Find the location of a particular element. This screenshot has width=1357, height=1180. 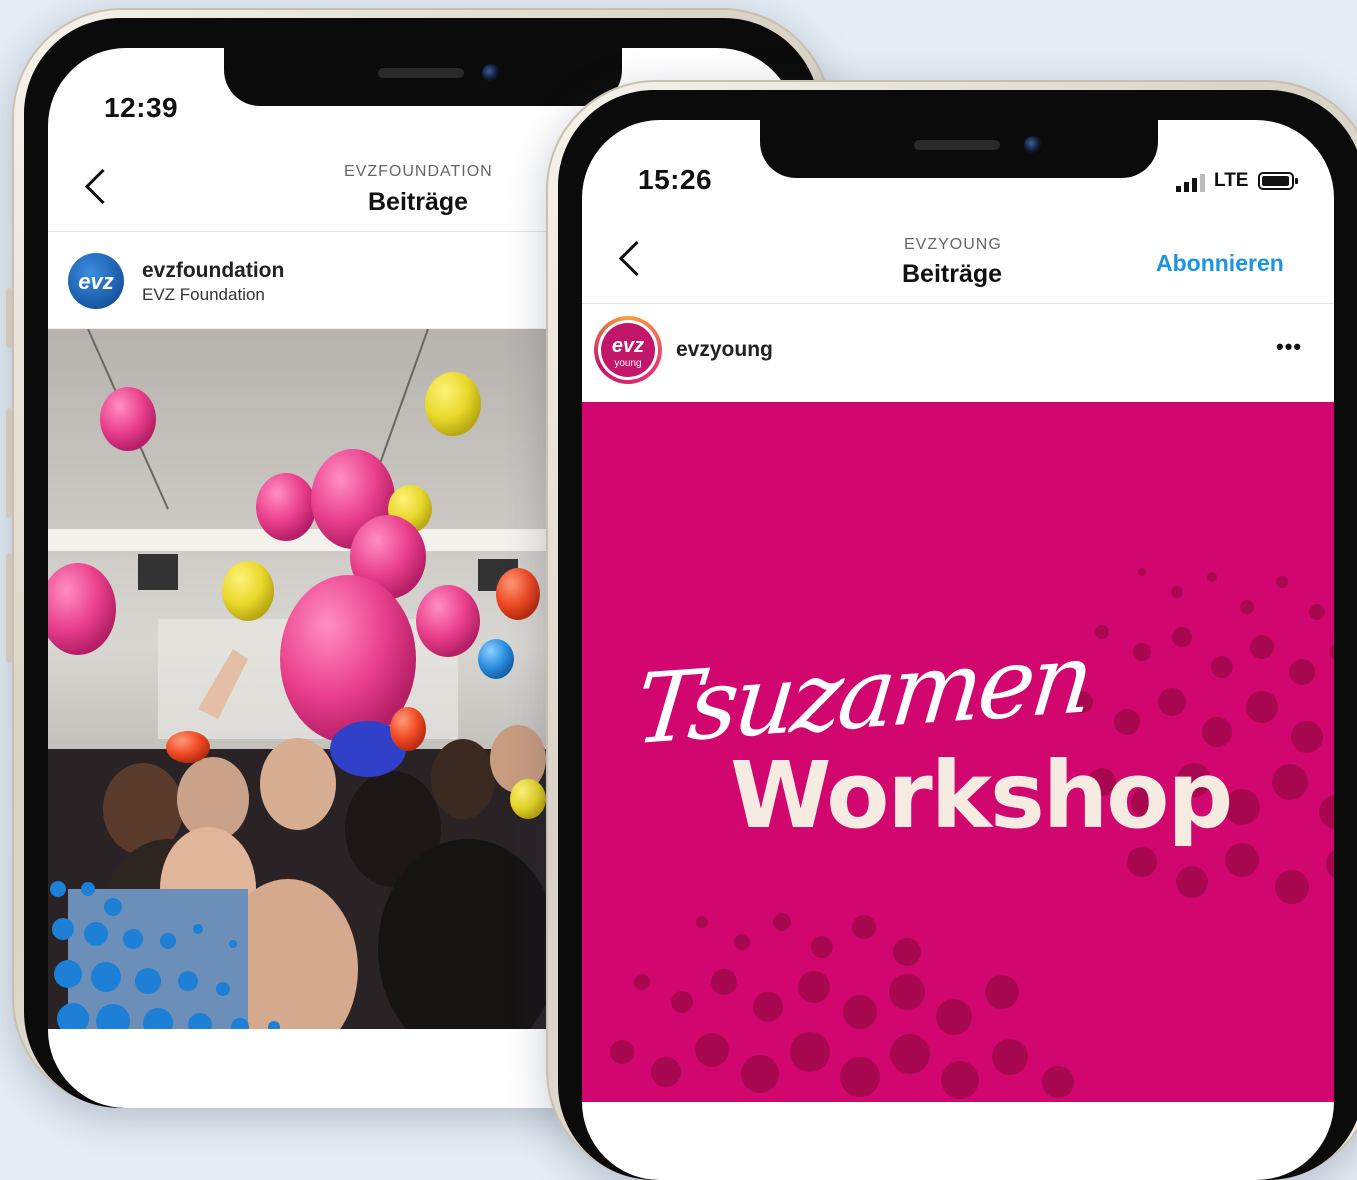

evz-logo-icon: evz is located at coordinates (95, 281).